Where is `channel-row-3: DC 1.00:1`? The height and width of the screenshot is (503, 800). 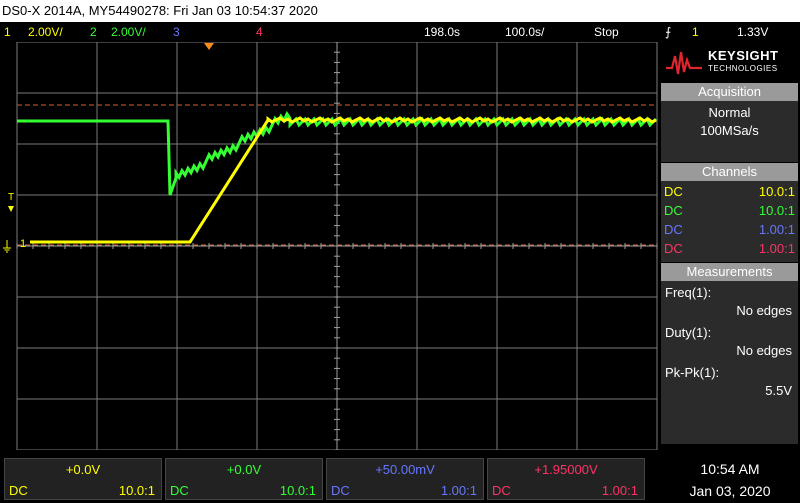 channel-row-3: DC 1.00:1 is located at coordinates (729, 229).